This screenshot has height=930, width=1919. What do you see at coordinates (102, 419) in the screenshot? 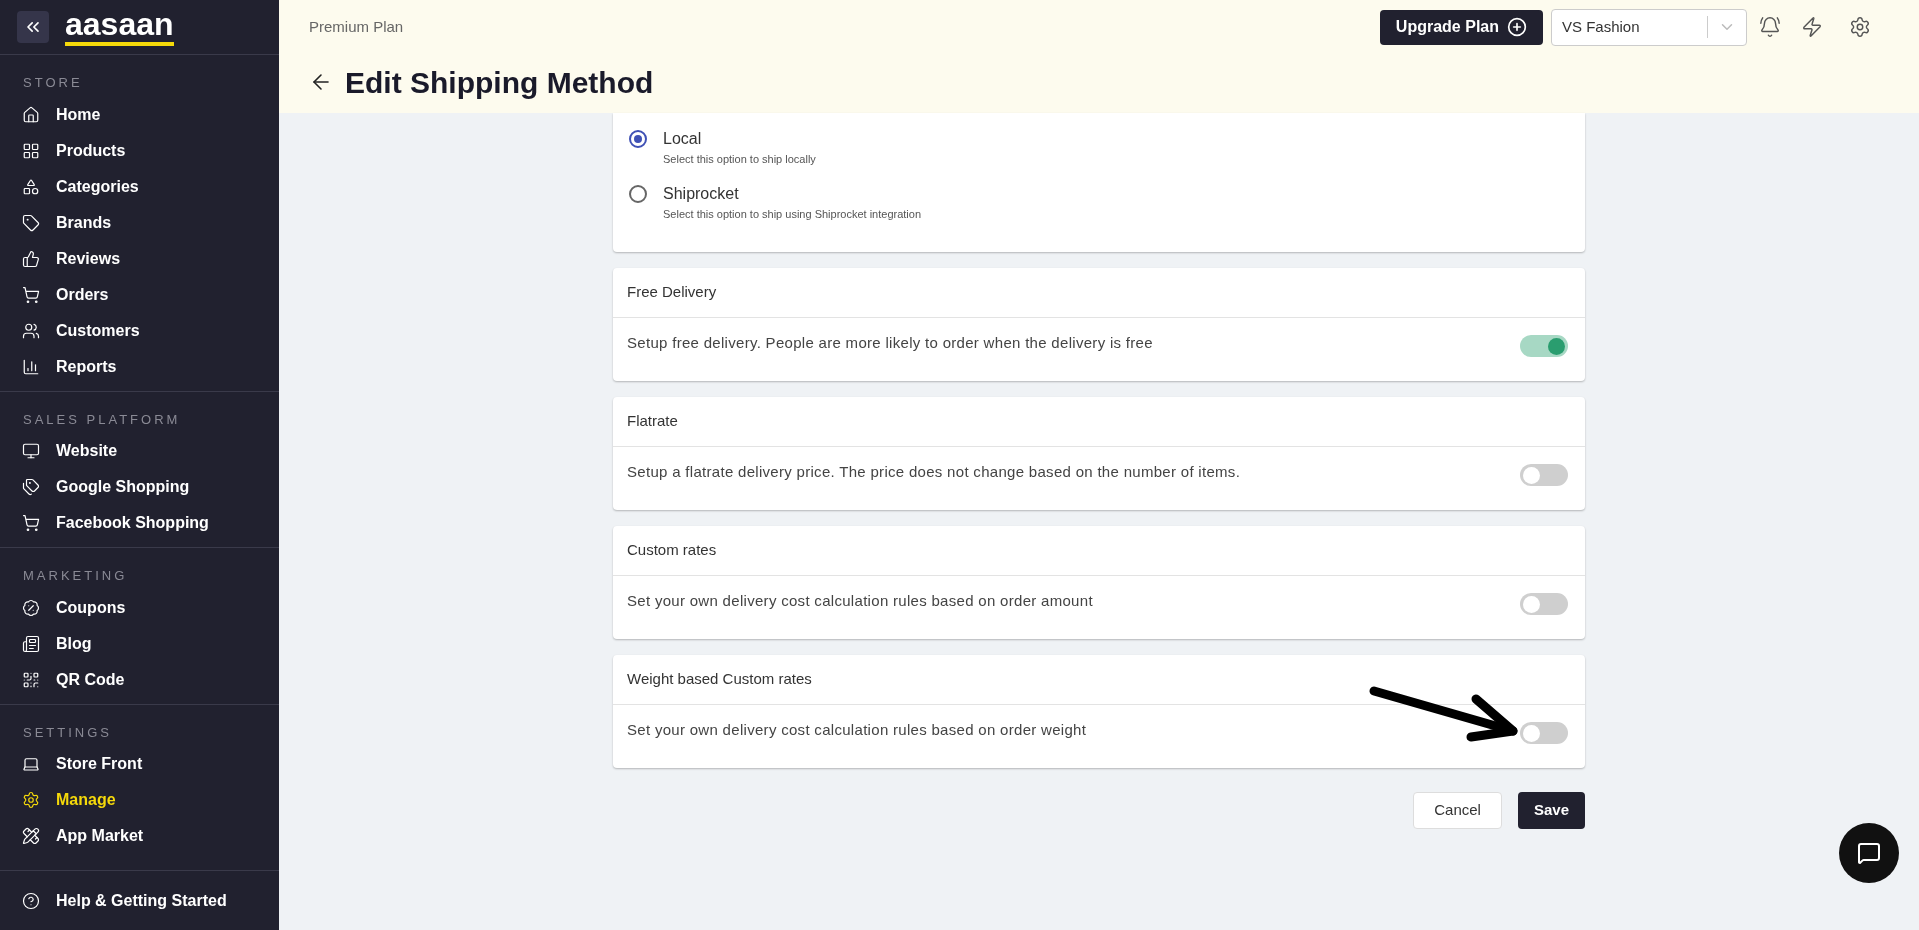
I see `section-label: SALES PLATFORM` at bounding box center [102, 419].